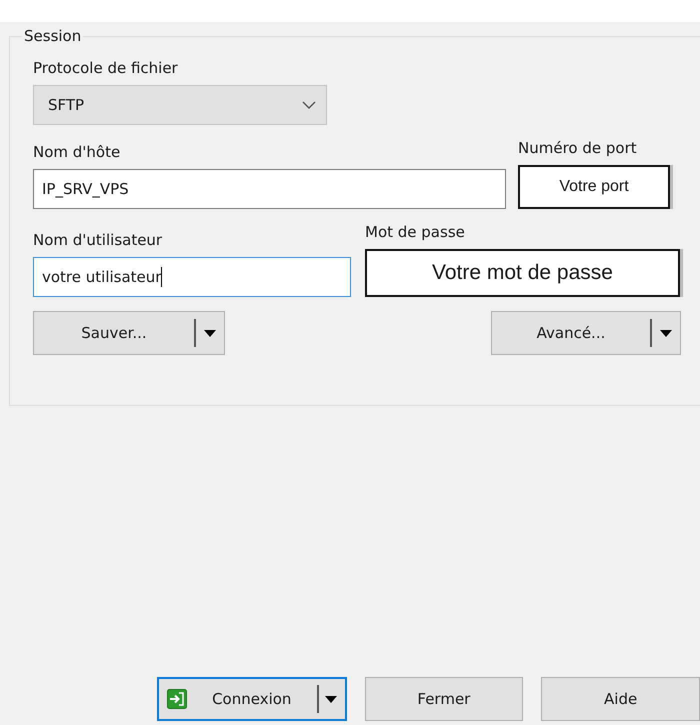 Image resolution: width=700 pixels, height=725 pixels. What do you see at coordinates (269, 189) in the screenshot?
I see `host-input: IP_SRV_VPS` at bounding box center [269, 189].